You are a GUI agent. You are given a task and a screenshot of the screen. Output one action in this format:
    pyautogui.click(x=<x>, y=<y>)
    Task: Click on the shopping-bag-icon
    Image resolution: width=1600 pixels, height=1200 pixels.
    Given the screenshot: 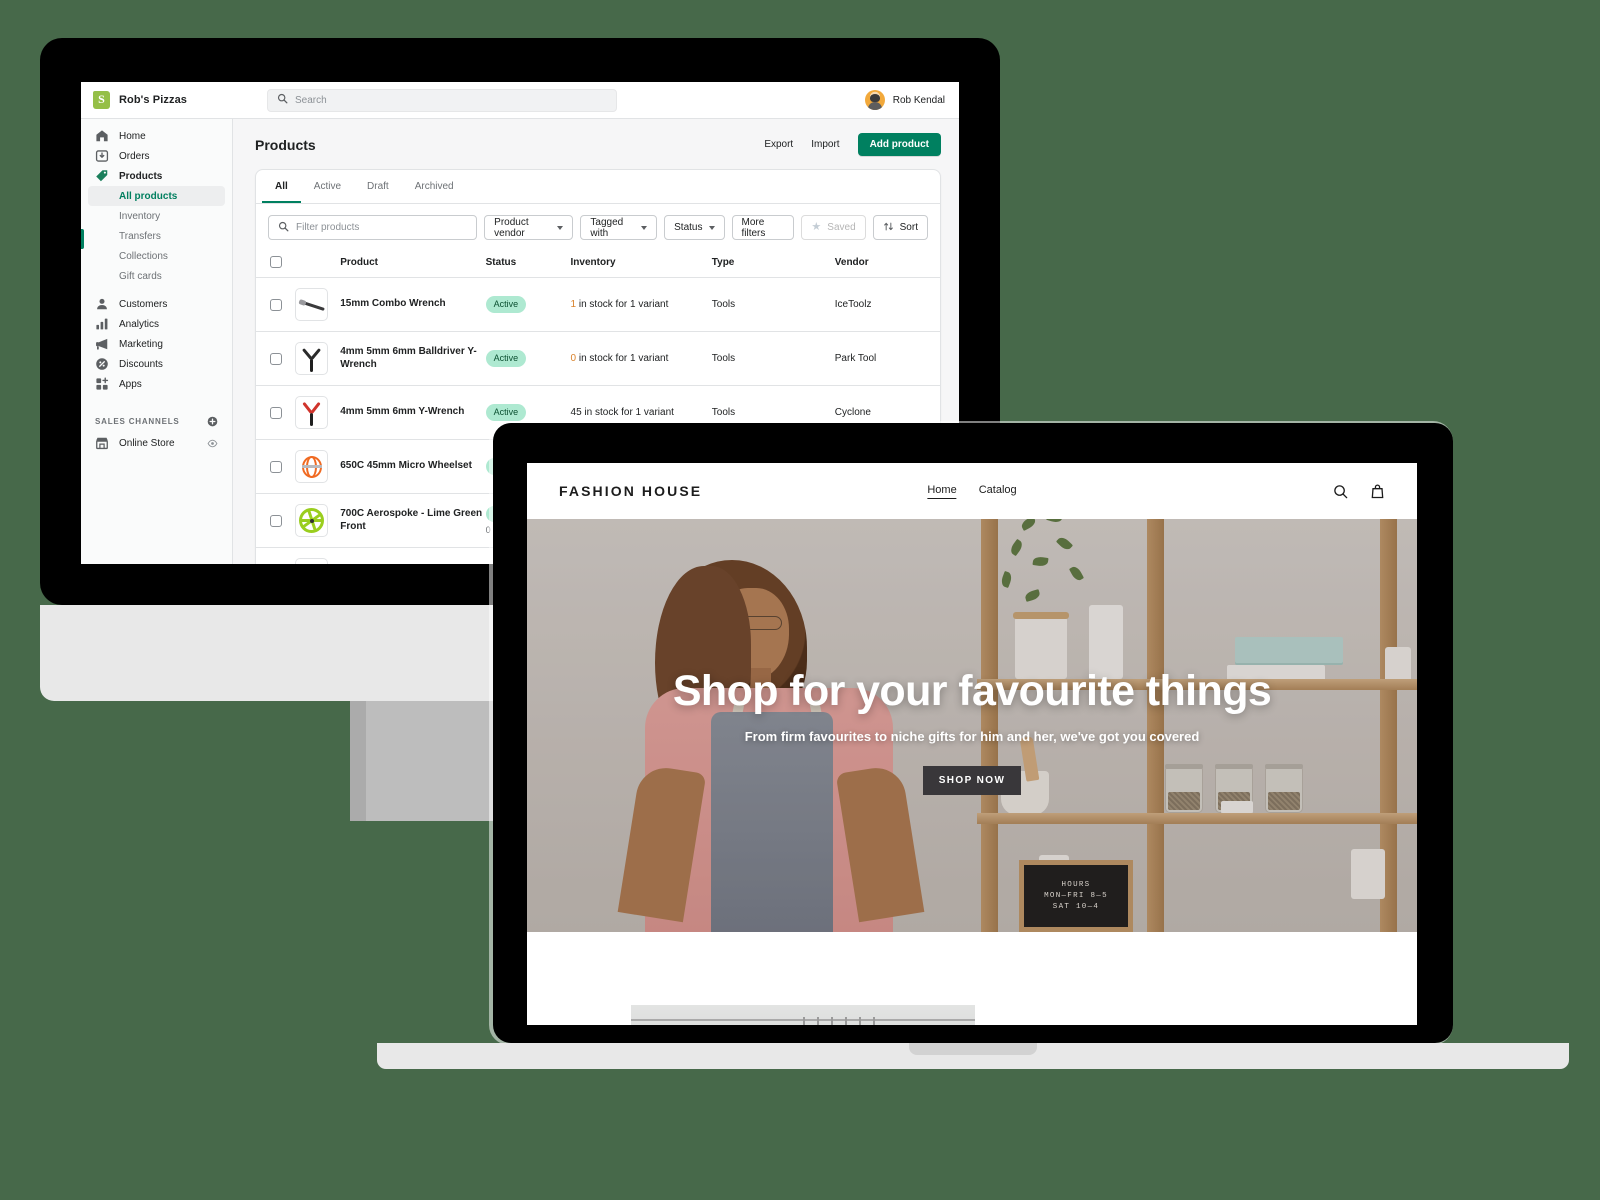 What is the action you would take?
    pyautogui.click(x=1377, y=491)
    